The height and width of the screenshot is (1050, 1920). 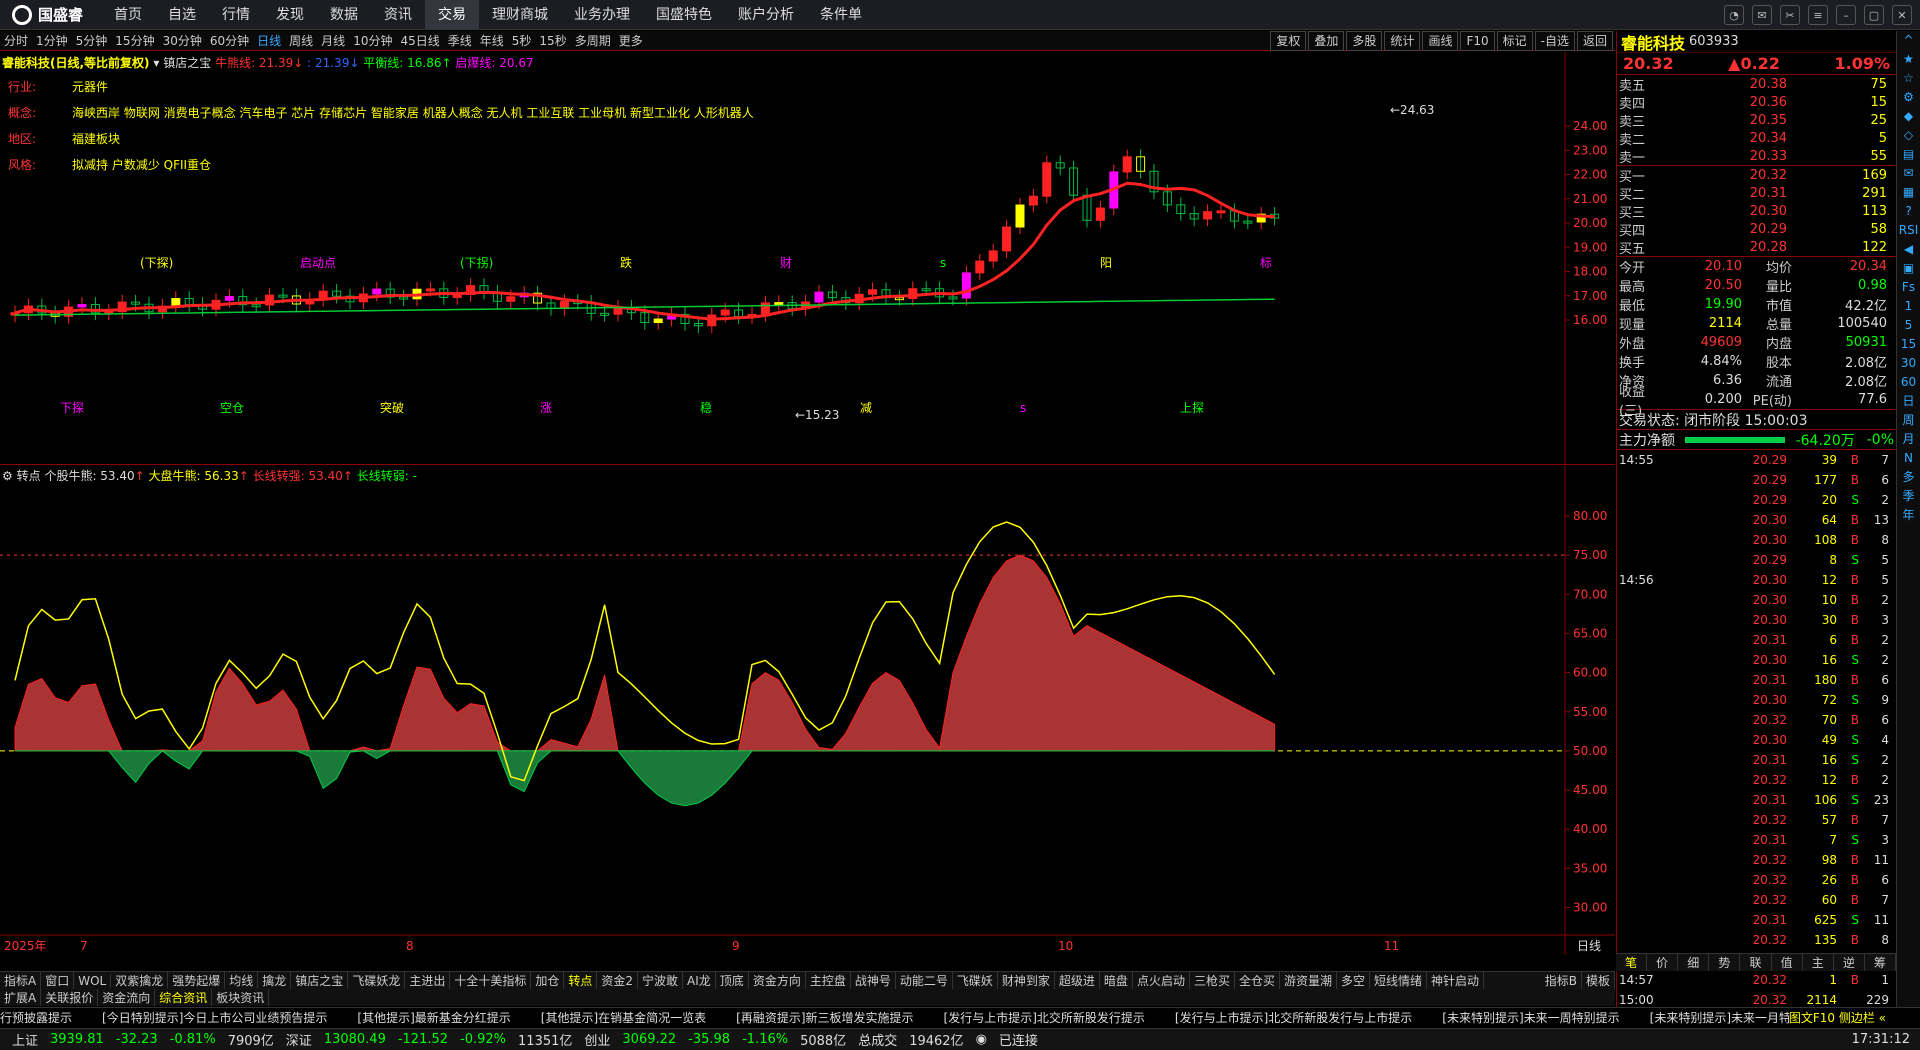 I want to click on quote-tab: 联, so click(x=1756, y=962).